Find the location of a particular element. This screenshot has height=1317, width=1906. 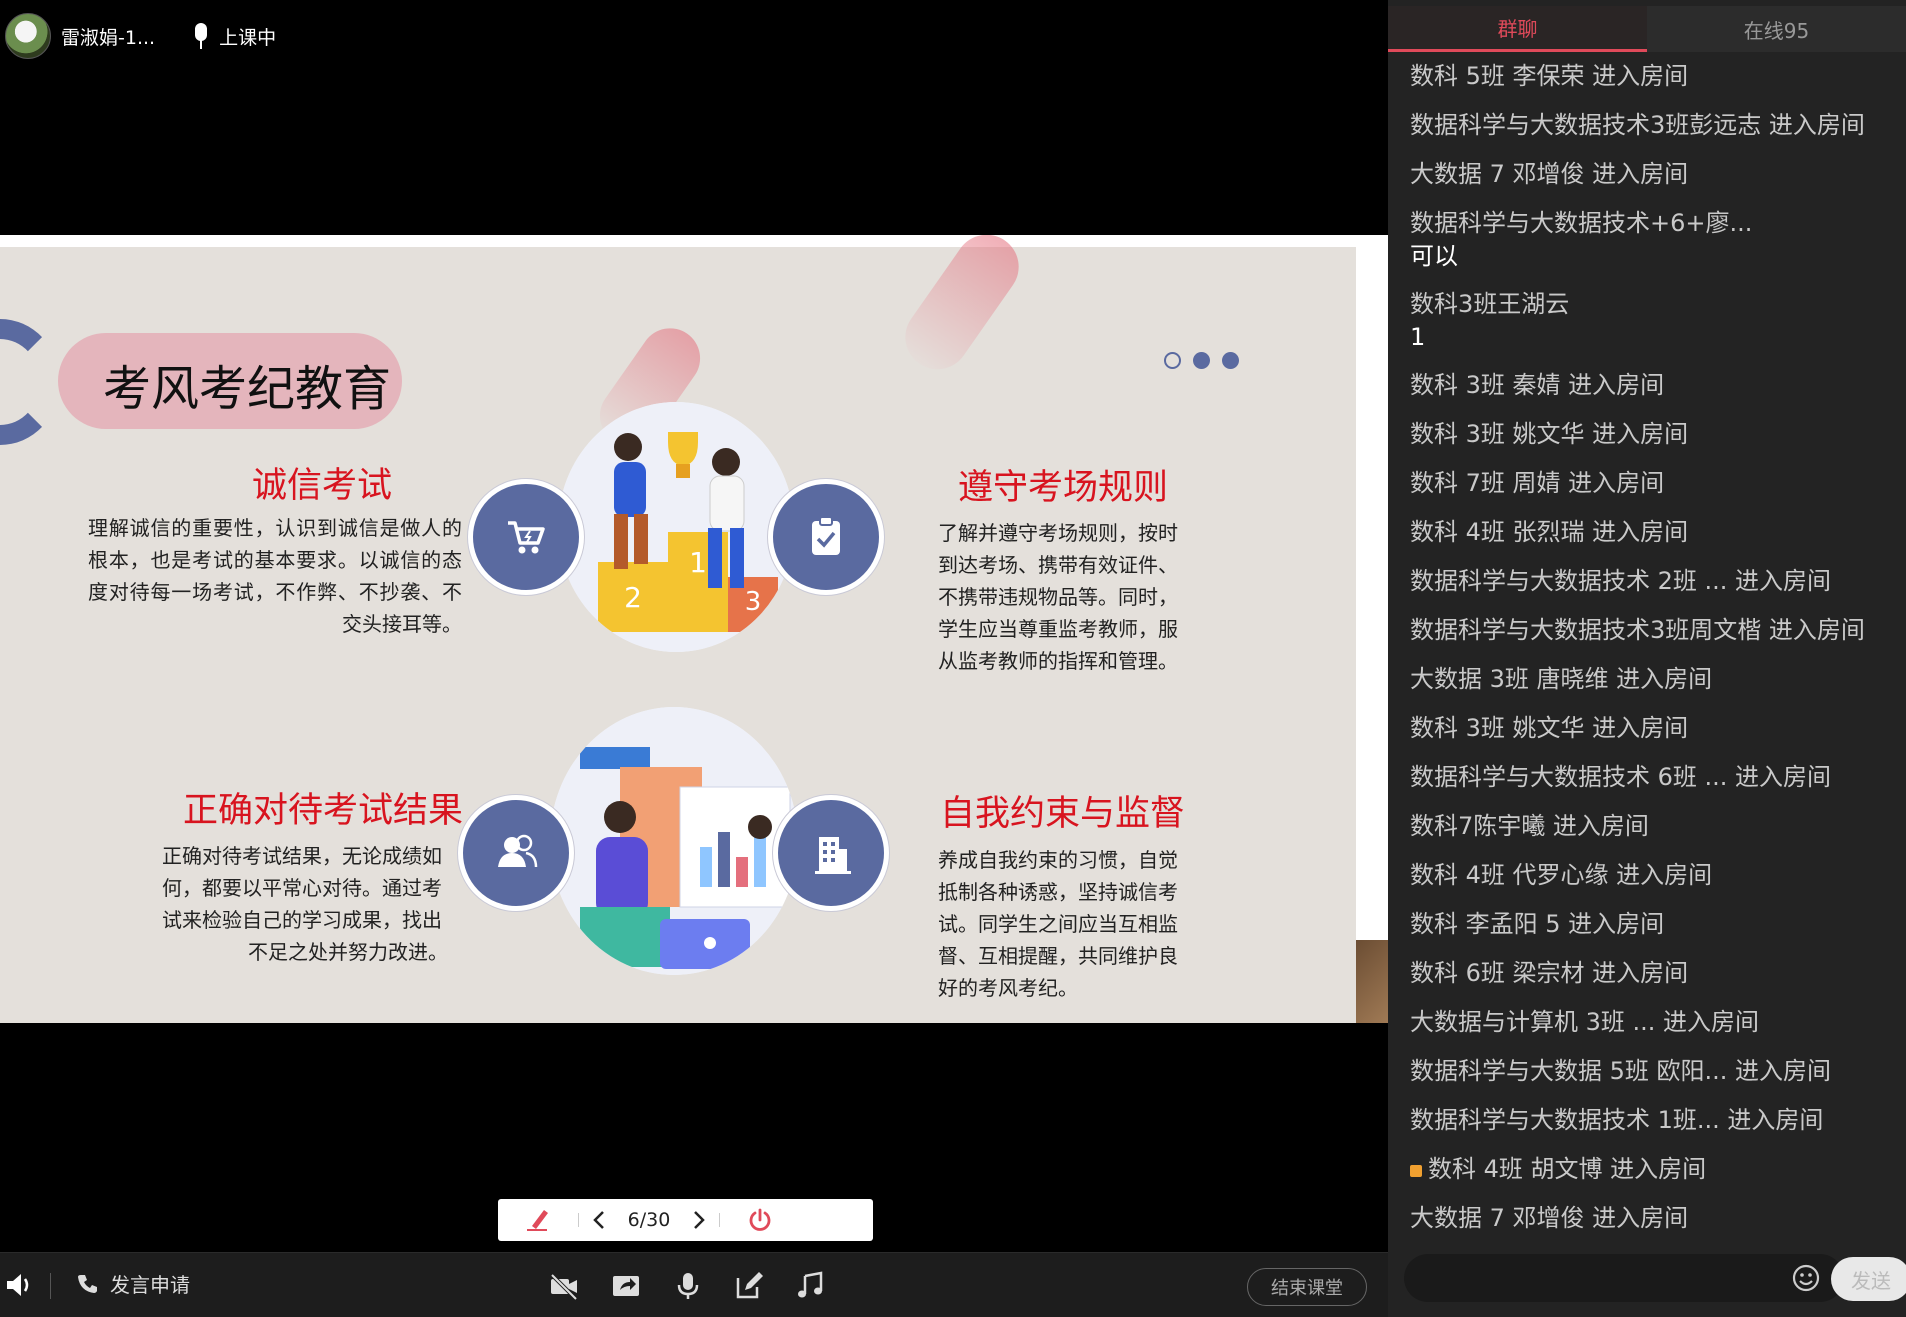

chat-message-text: 数据科学与大数据技术 6班 ... 进入房间 is located at coordinates (1621, 777).